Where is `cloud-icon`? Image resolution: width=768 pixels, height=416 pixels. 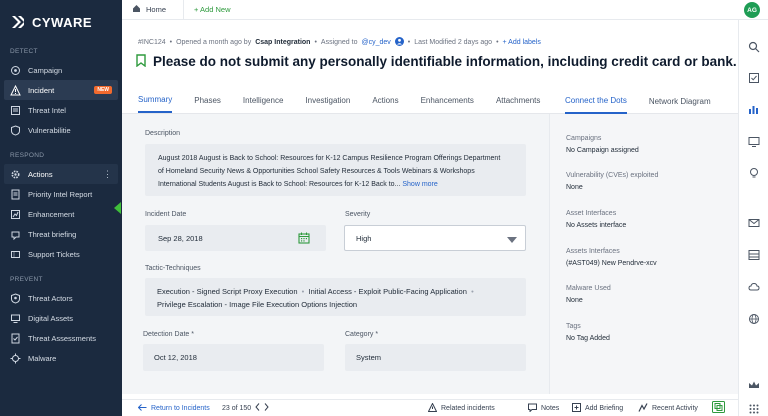
cloud-icon is located at coordinates (754, 287).